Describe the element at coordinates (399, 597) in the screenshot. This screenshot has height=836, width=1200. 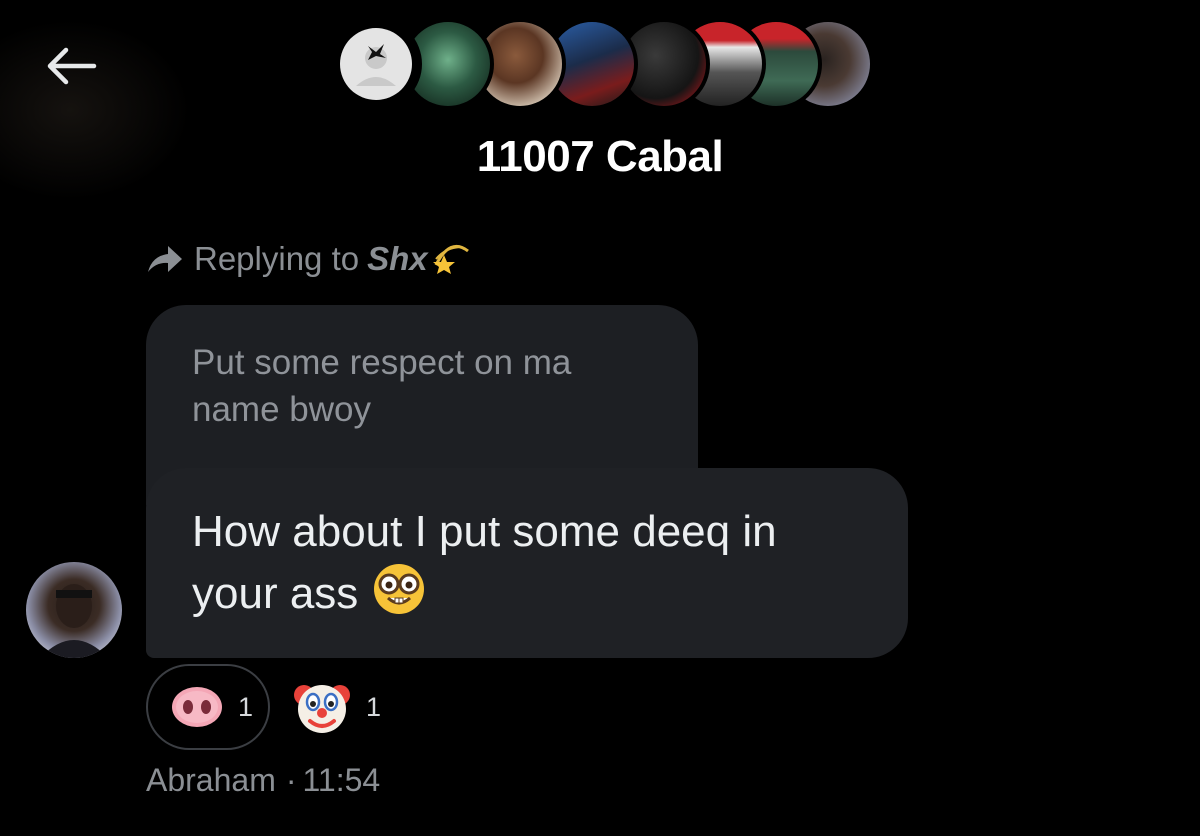
I see `nerd-face-icon` at that location.